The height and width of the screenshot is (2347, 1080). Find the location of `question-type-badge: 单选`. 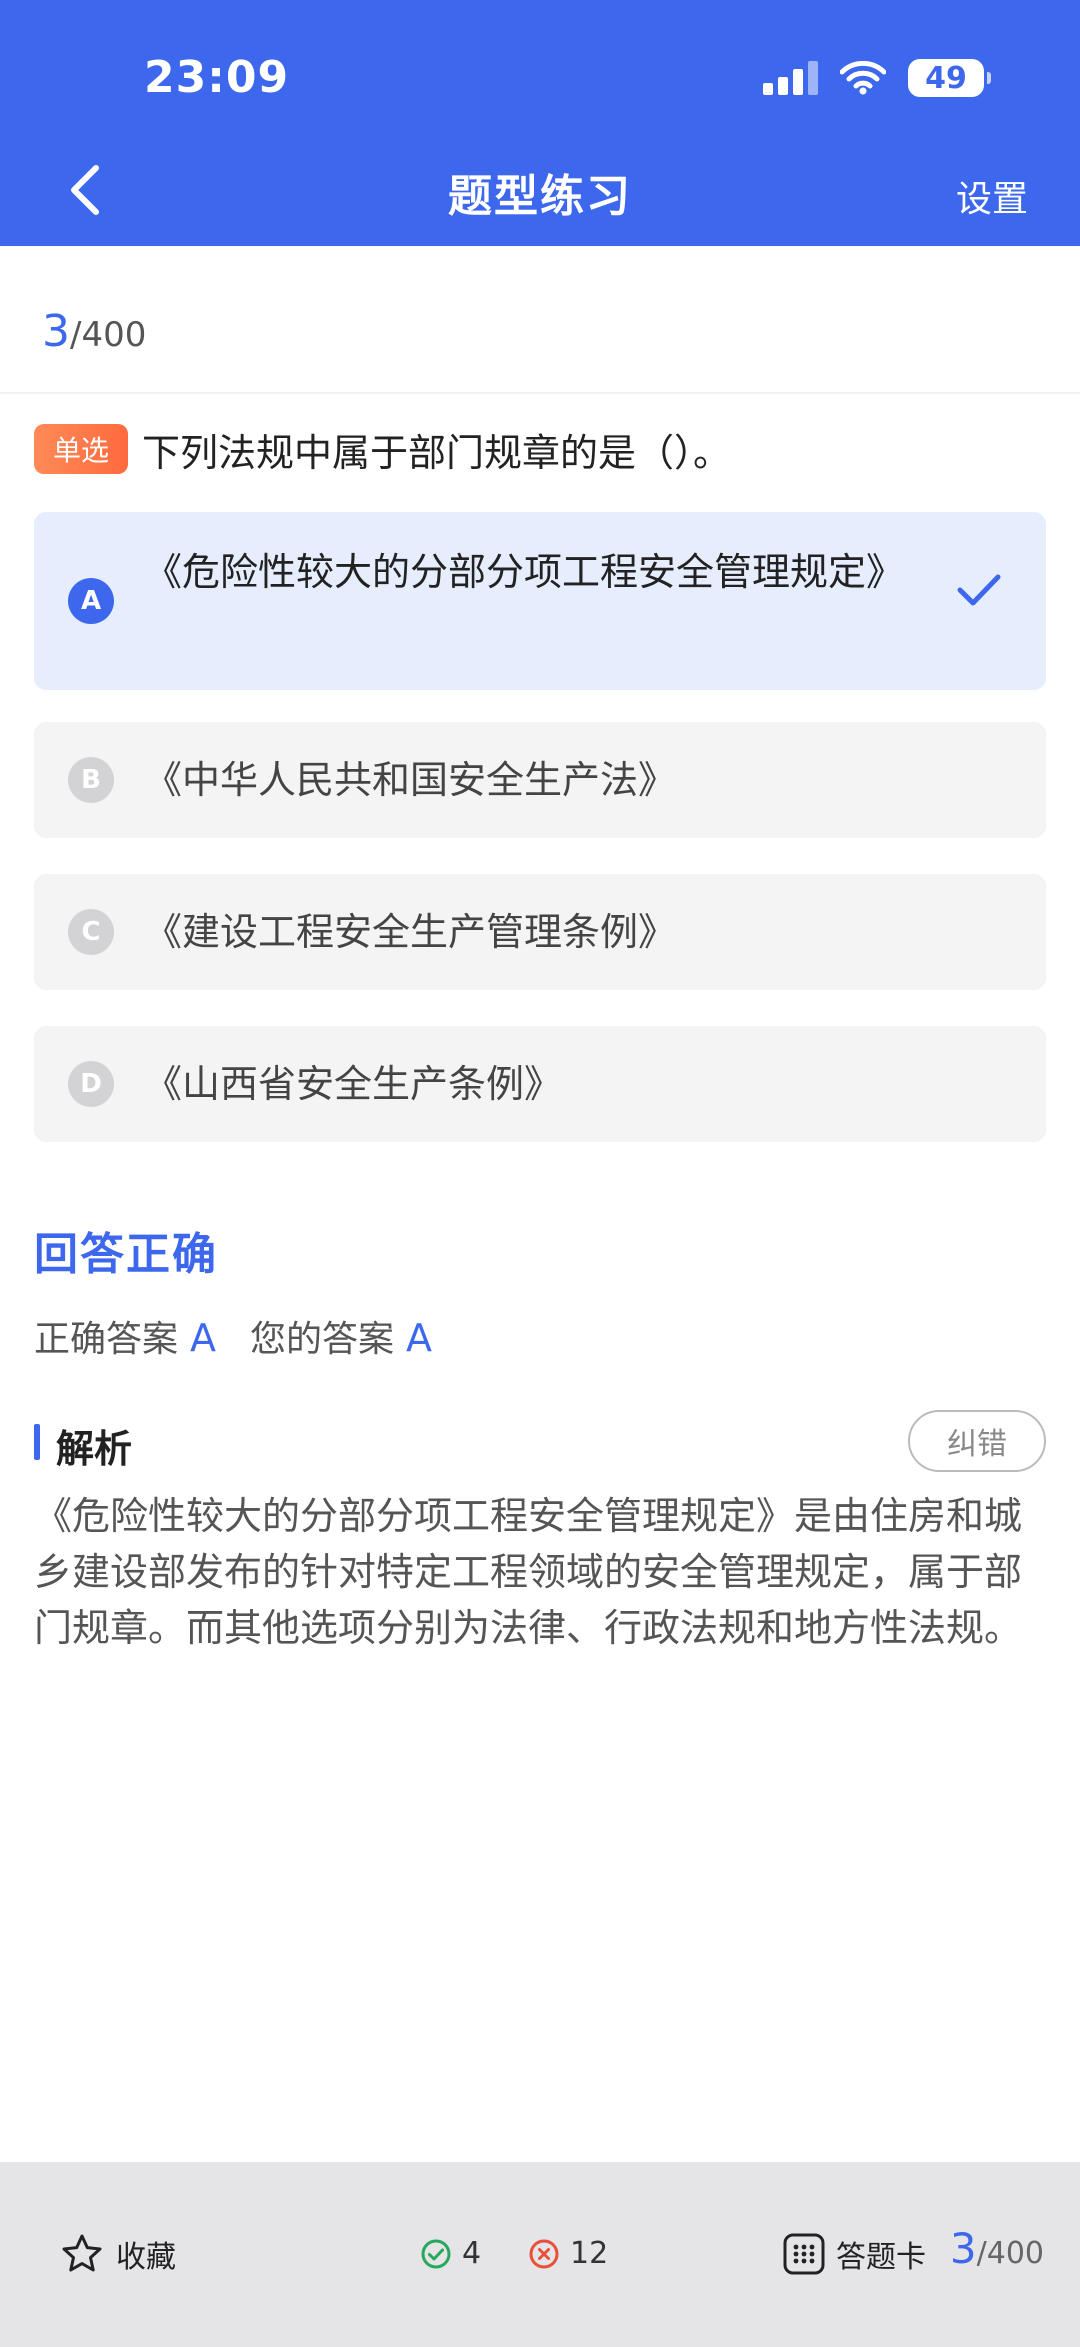

question-type-badge: 单选 is located at coordinates (81, 449).